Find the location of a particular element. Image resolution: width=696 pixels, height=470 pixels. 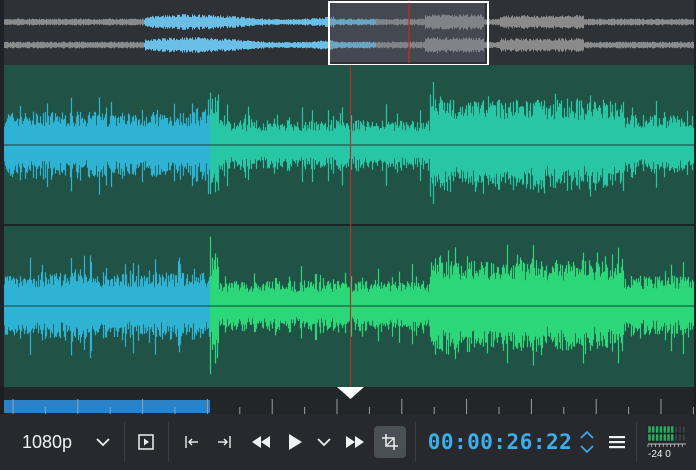

meter-scale: -24 0 is located at coordinates (668, 454).